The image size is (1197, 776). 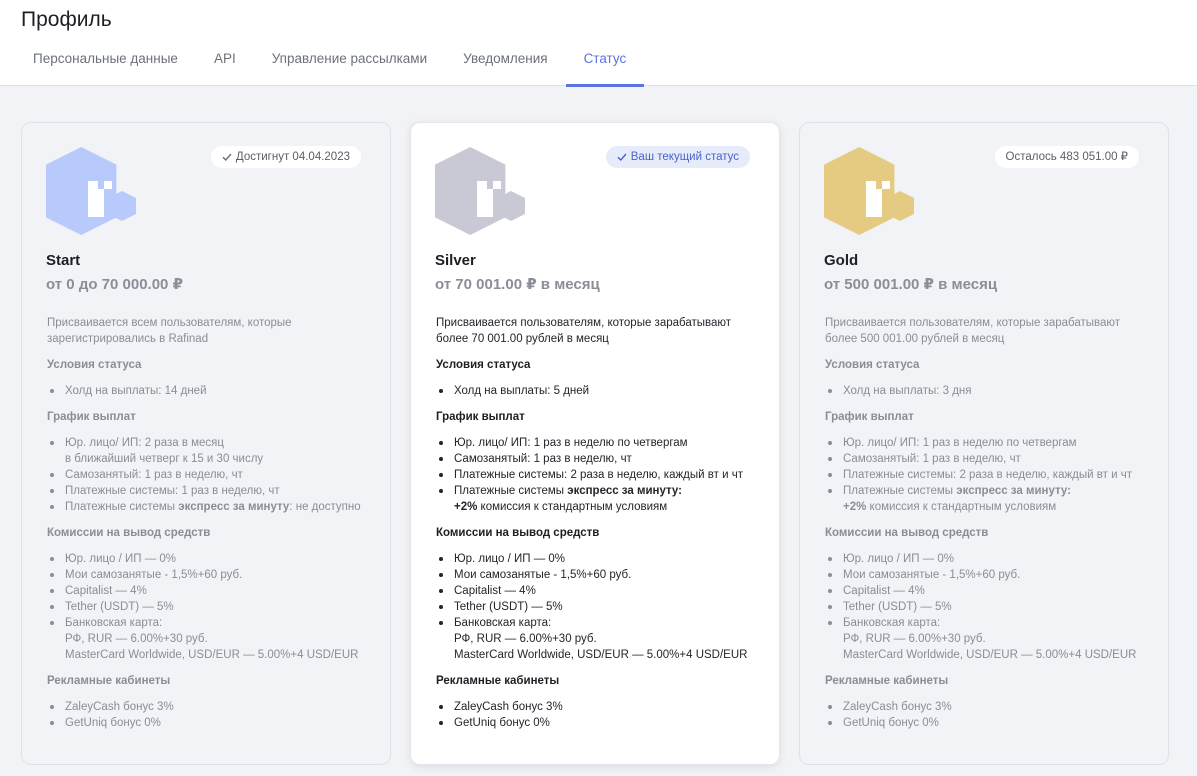 What do you see at coordinates (841, 260) in the screenshot?
I see `tier-name: Gold` at bounding box center [841, 260].